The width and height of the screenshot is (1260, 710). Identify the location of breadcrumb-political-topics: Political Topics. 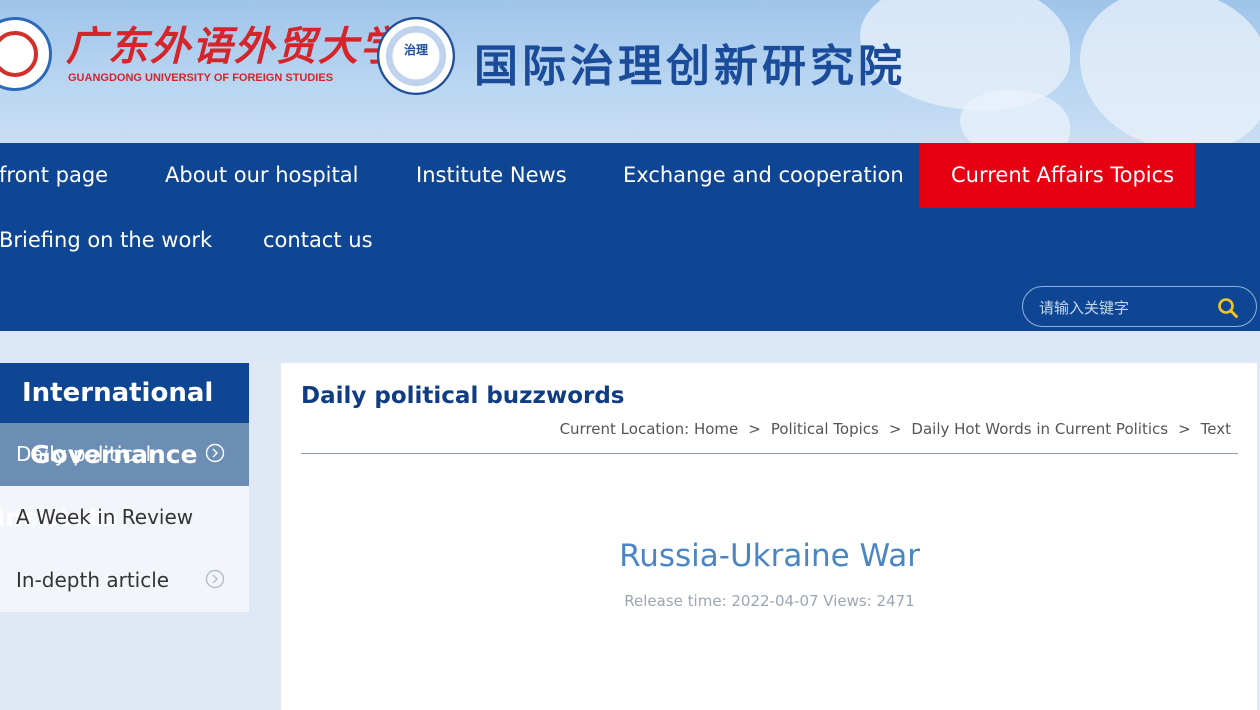
(825, 429).